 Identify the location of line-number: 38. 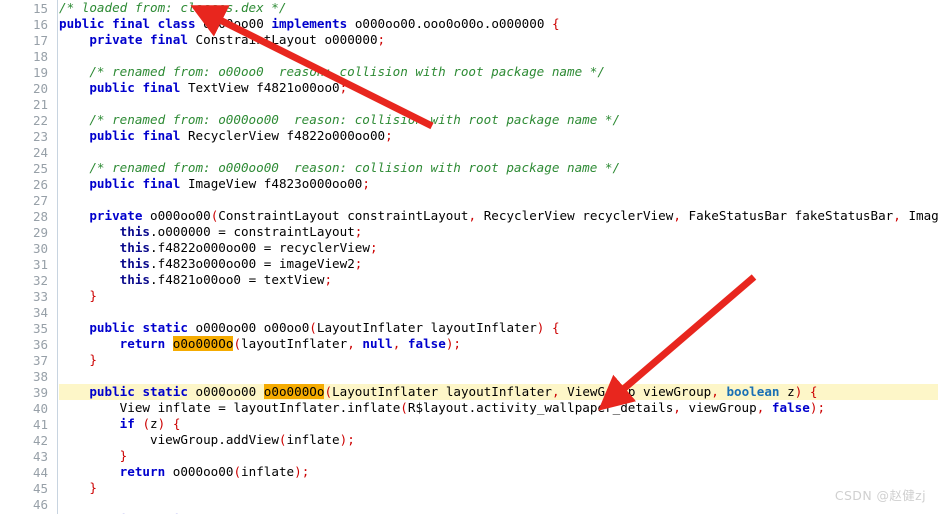
(40, 376).